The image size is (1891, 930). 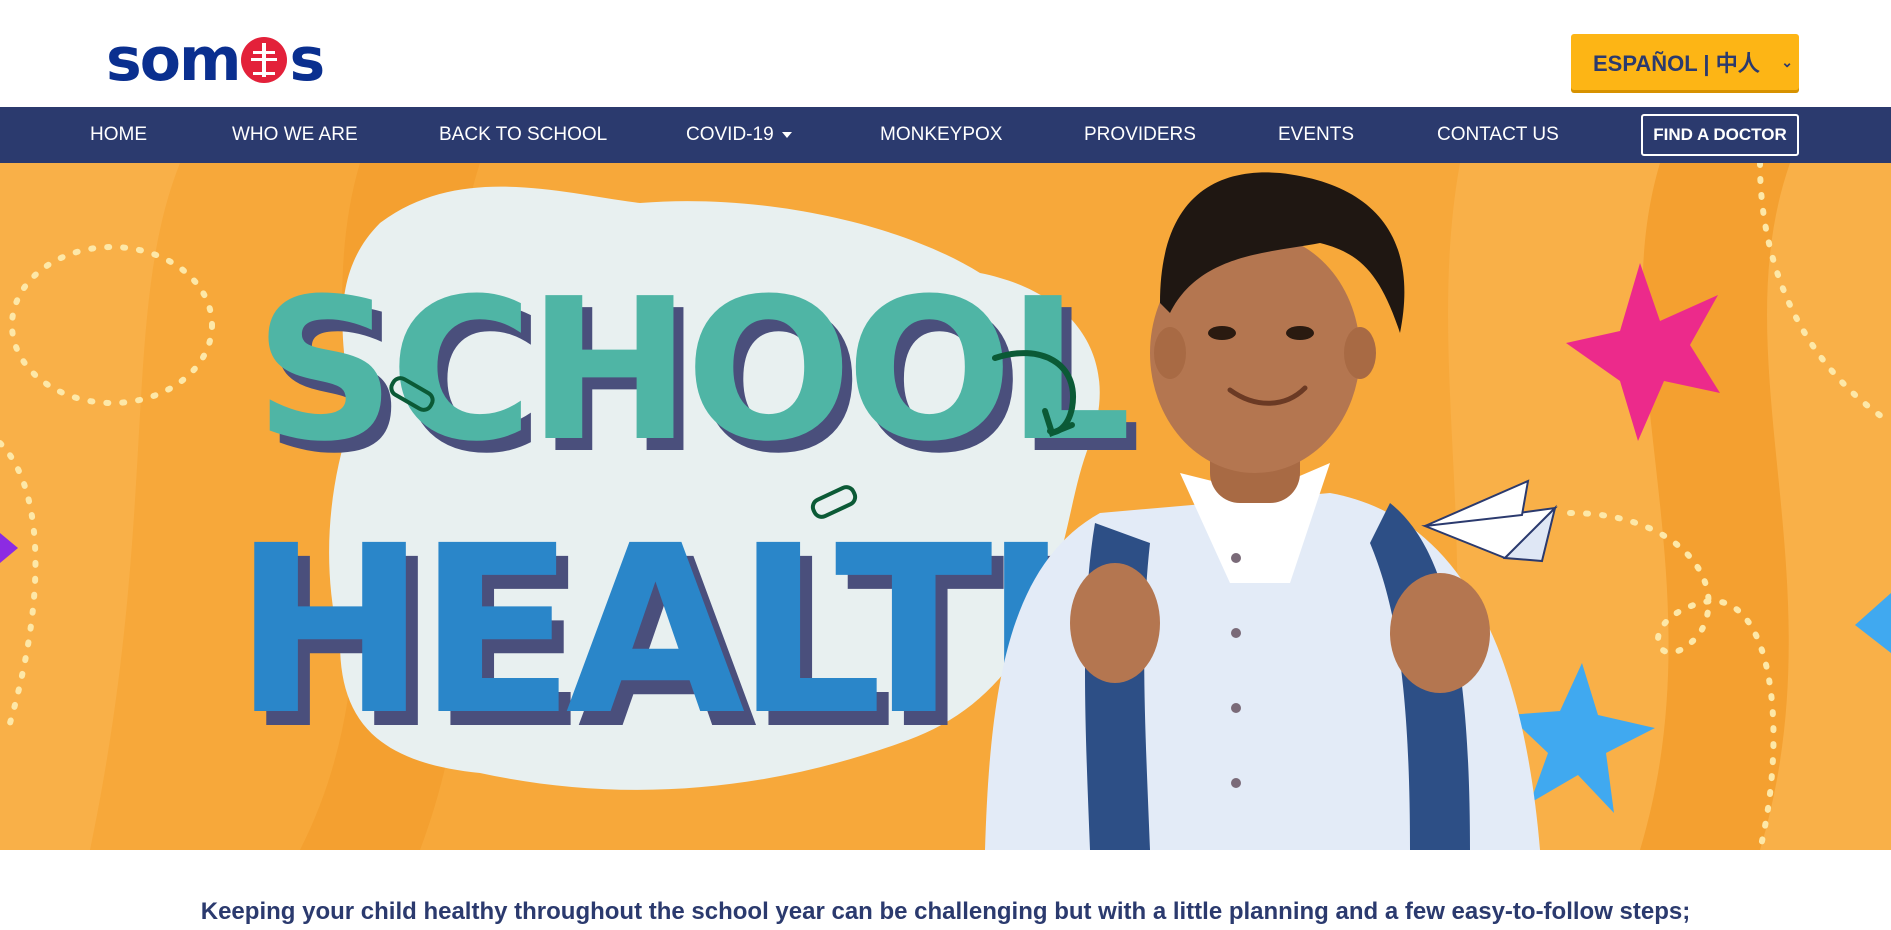 I want to click on nav-item-home: HOME, so click(x=118, y=135).